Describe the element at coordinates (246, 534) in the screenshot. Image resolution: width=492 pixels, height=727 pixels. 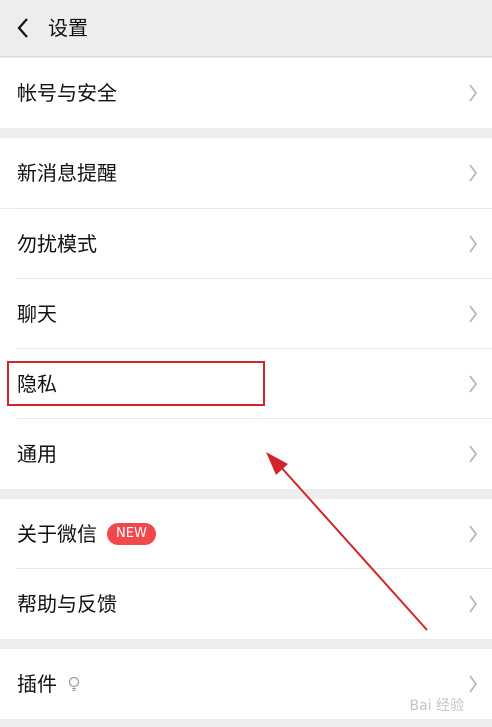
I see `settings-item-about-wechat: 关于微信 NEW` at that location.